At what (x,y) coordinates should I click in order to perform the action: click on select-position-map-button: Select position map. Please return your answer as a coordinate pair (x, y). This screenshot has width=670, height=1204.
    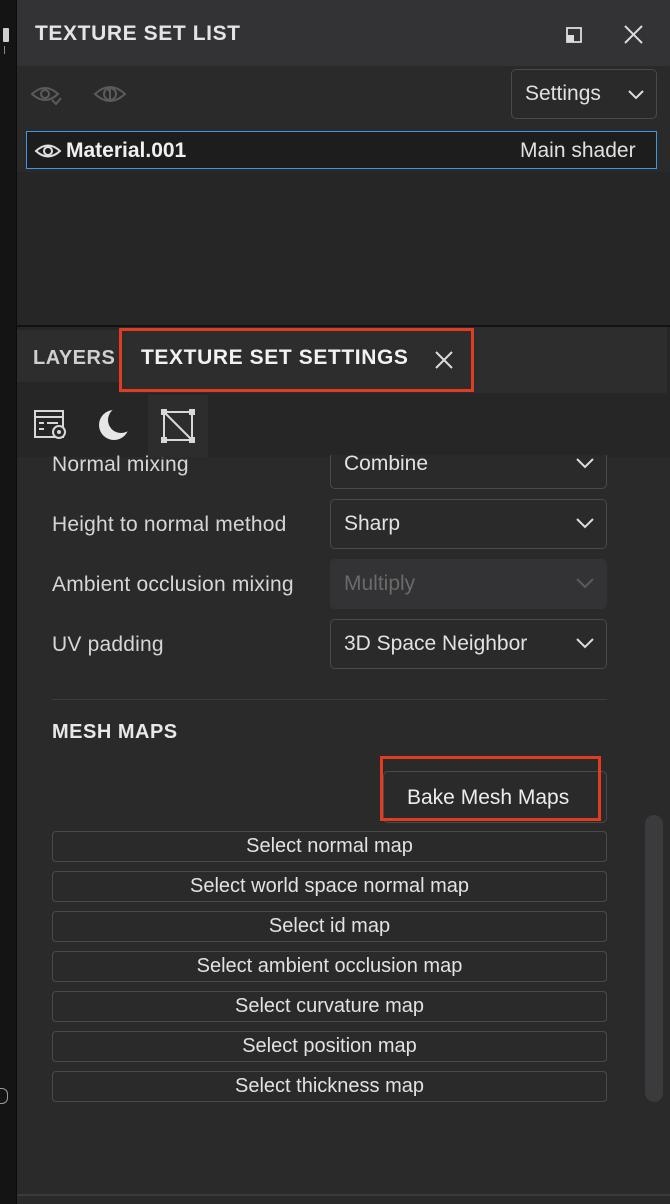
    Looking at the image, I should click on (329, 1046).